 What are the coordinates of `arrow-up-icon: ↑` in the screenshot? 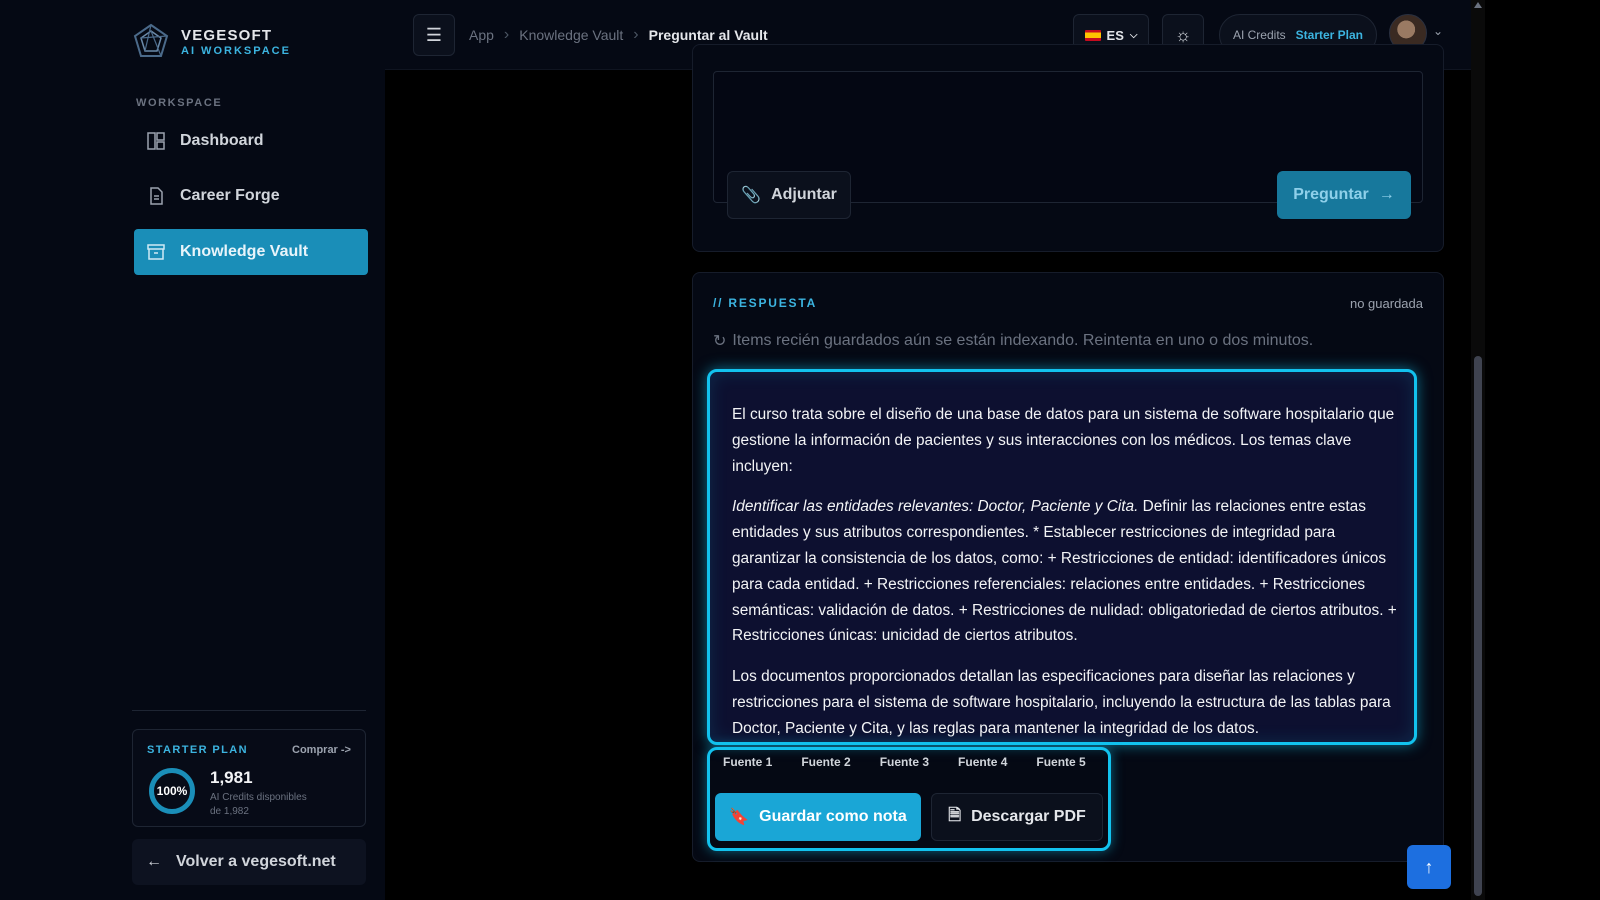 It's located at (1429, 866).